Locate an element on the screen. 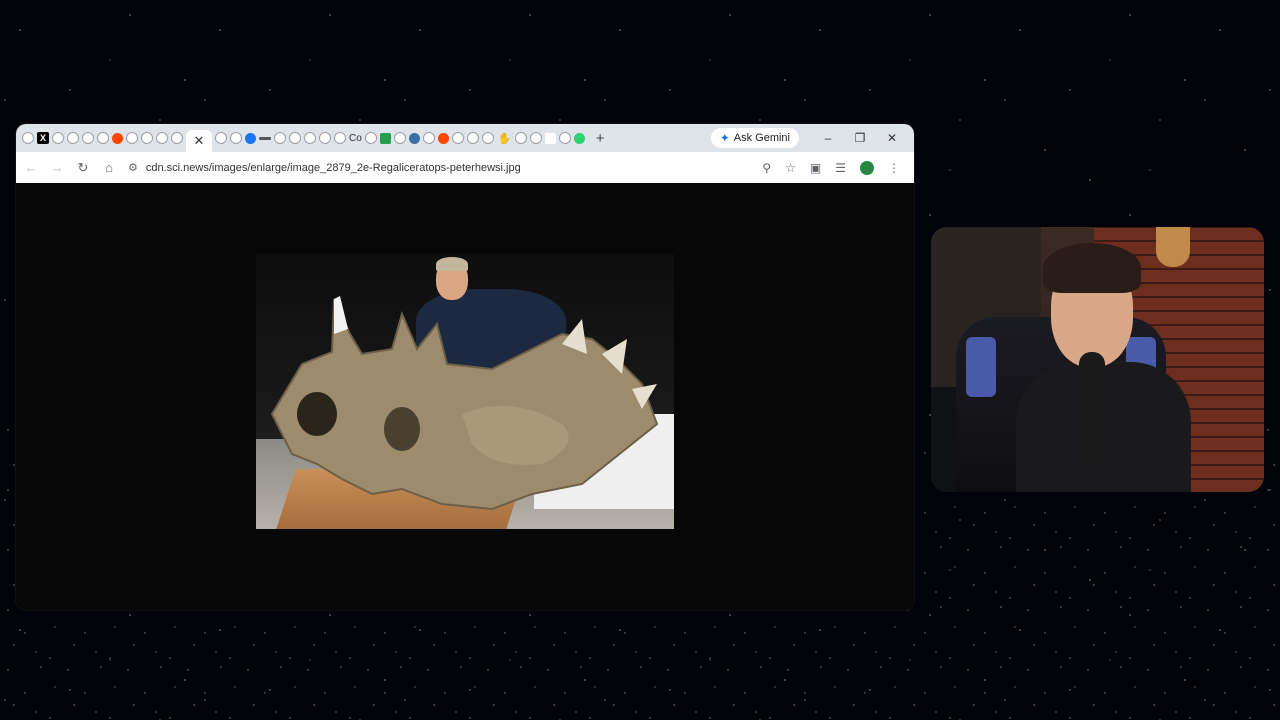 The width and height of the screenshot is (1280, 720). green-square-icon is located at coordinates (385, 138).